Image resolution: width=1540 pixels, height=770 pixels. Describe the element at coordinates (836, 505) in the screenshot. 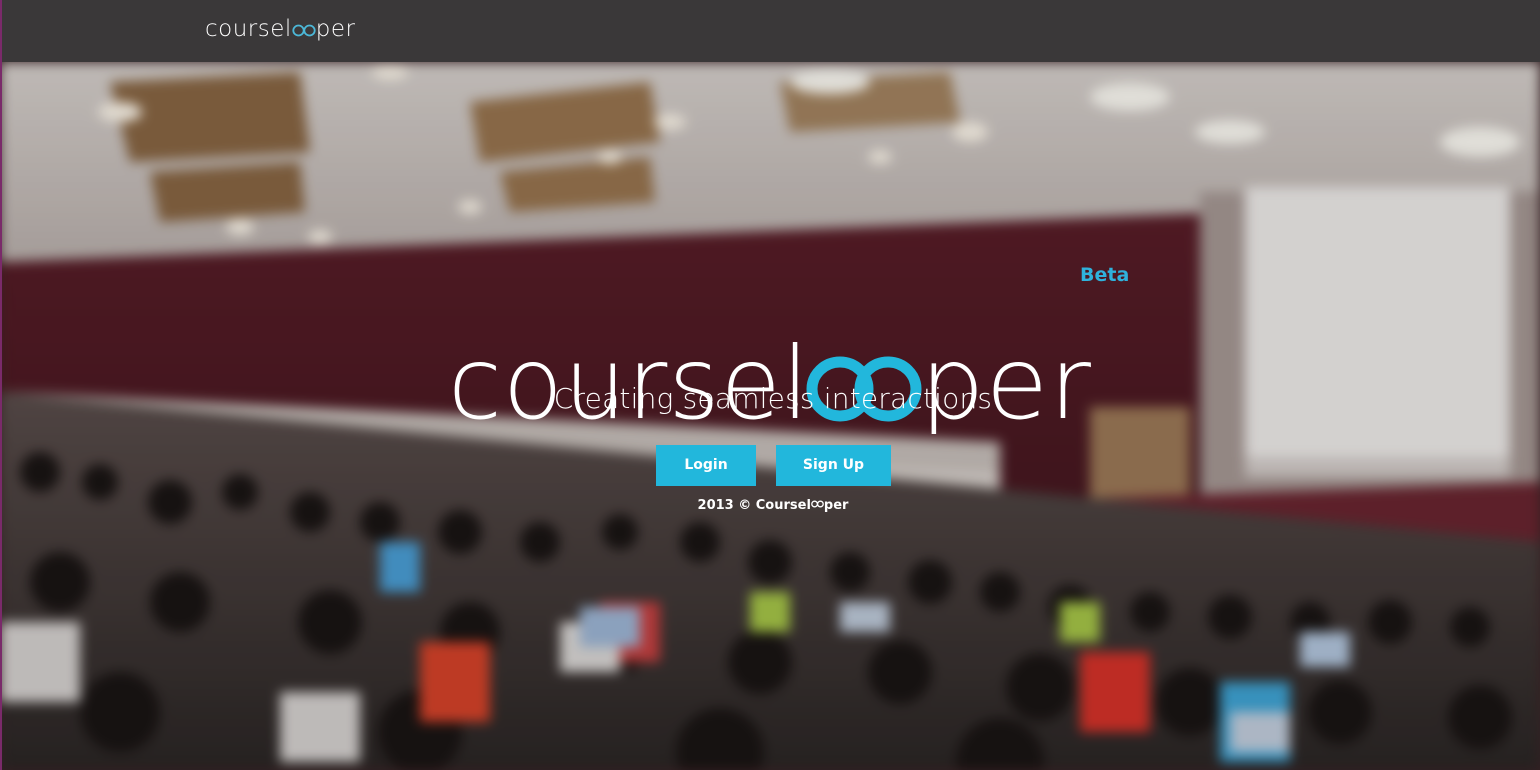

I see `copyright-suffix: per` at that location.